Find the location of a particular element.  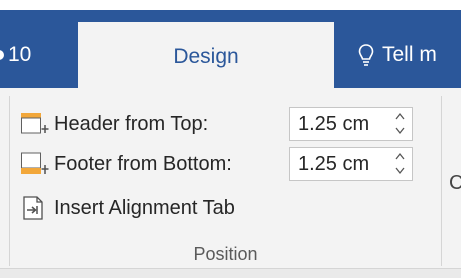

cutoff-text: C is located at coordinates (455, 183).